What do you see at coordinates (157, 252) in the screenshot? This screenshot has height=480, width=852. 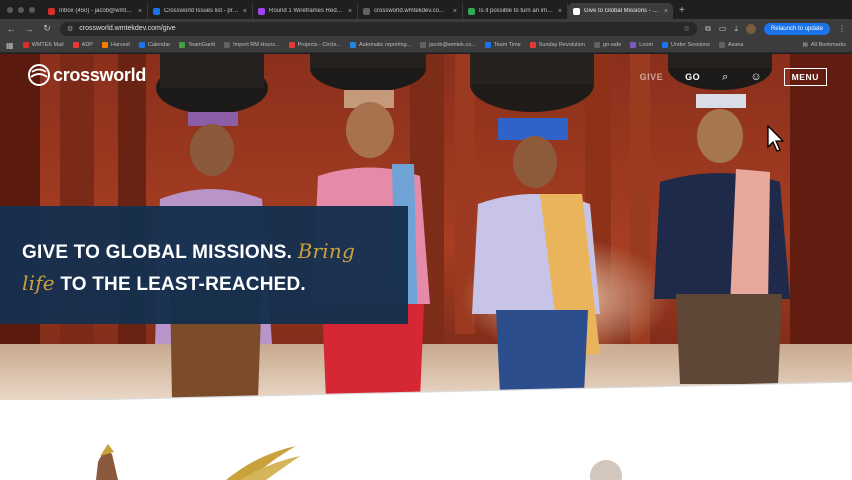 I see `headline-part1: GIVE TO GLOBAL MISSIONS.` at bounding box center [157, 252].